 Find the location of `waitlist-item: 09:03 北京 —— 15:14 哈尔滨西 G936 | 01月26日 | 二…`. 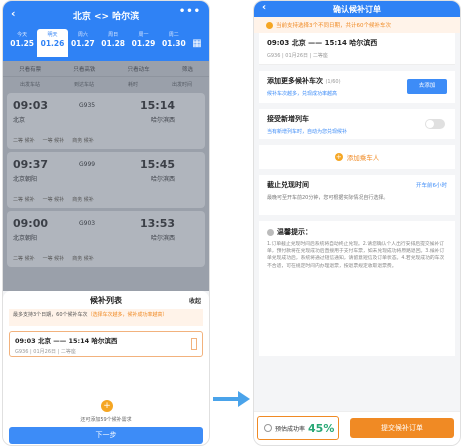

waitlist-item: 09:03 北京 —— 15:14 哈尔滨西 G936 | 01月26日 | 二… is located at coordinates (106, 344).